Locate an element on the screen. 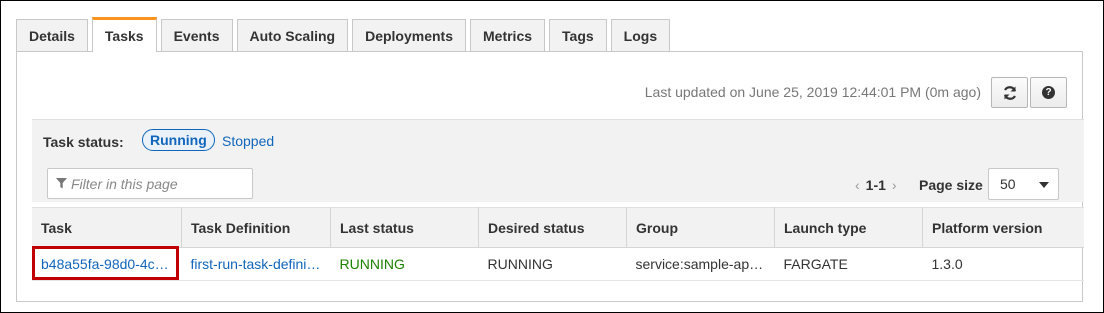  chevron-down-icon is located at coordinates (1044, 185).